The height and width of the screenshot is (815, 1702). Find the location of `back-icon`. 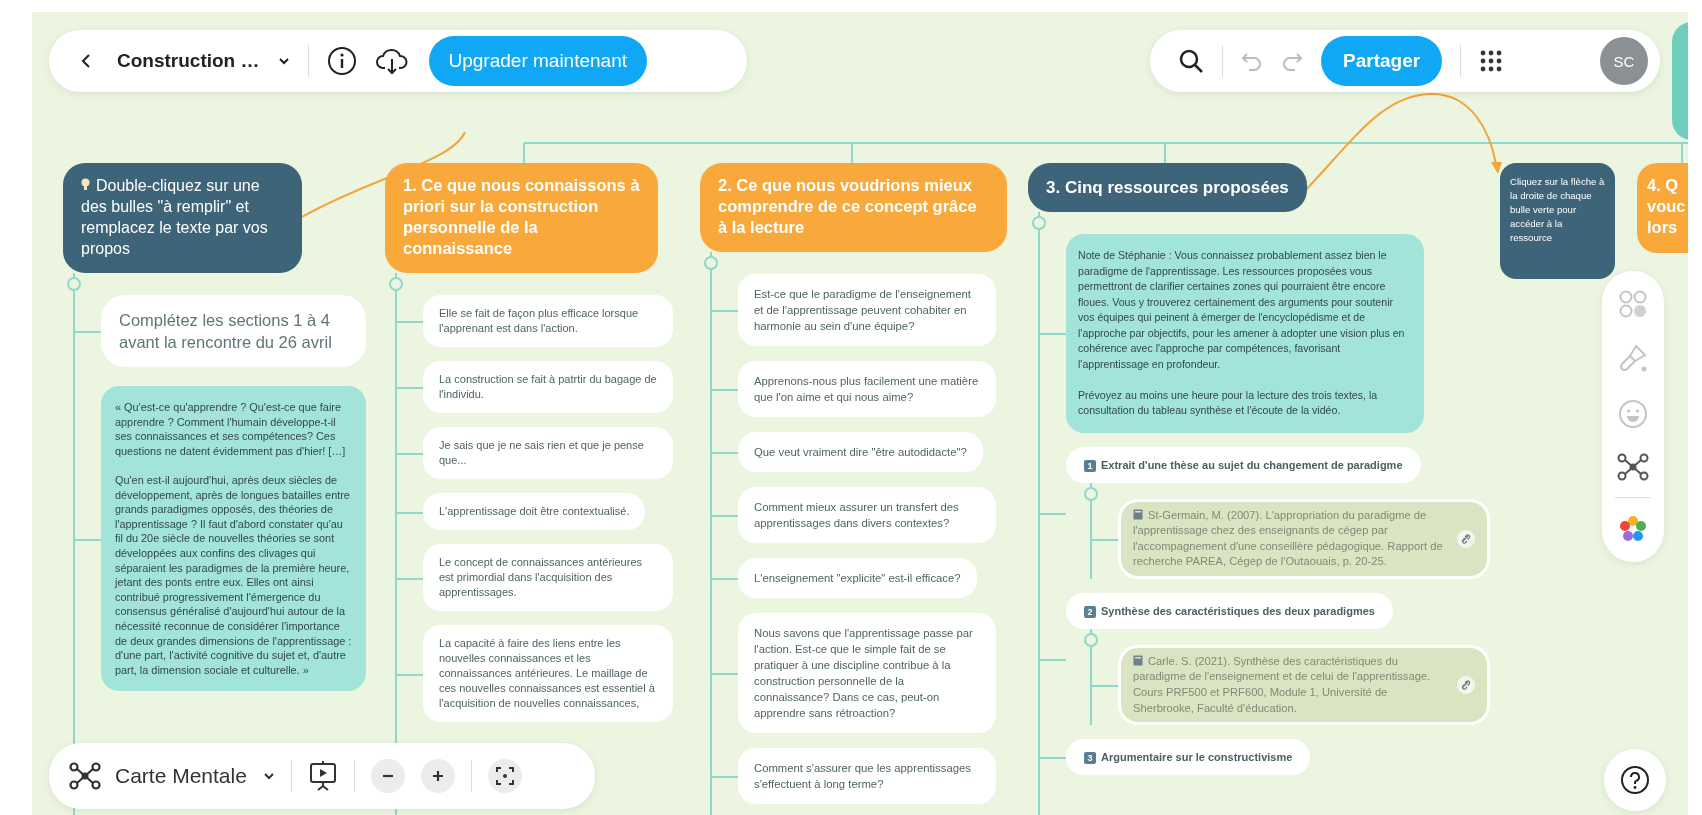

back-icon is located at coordinates (86, 61).